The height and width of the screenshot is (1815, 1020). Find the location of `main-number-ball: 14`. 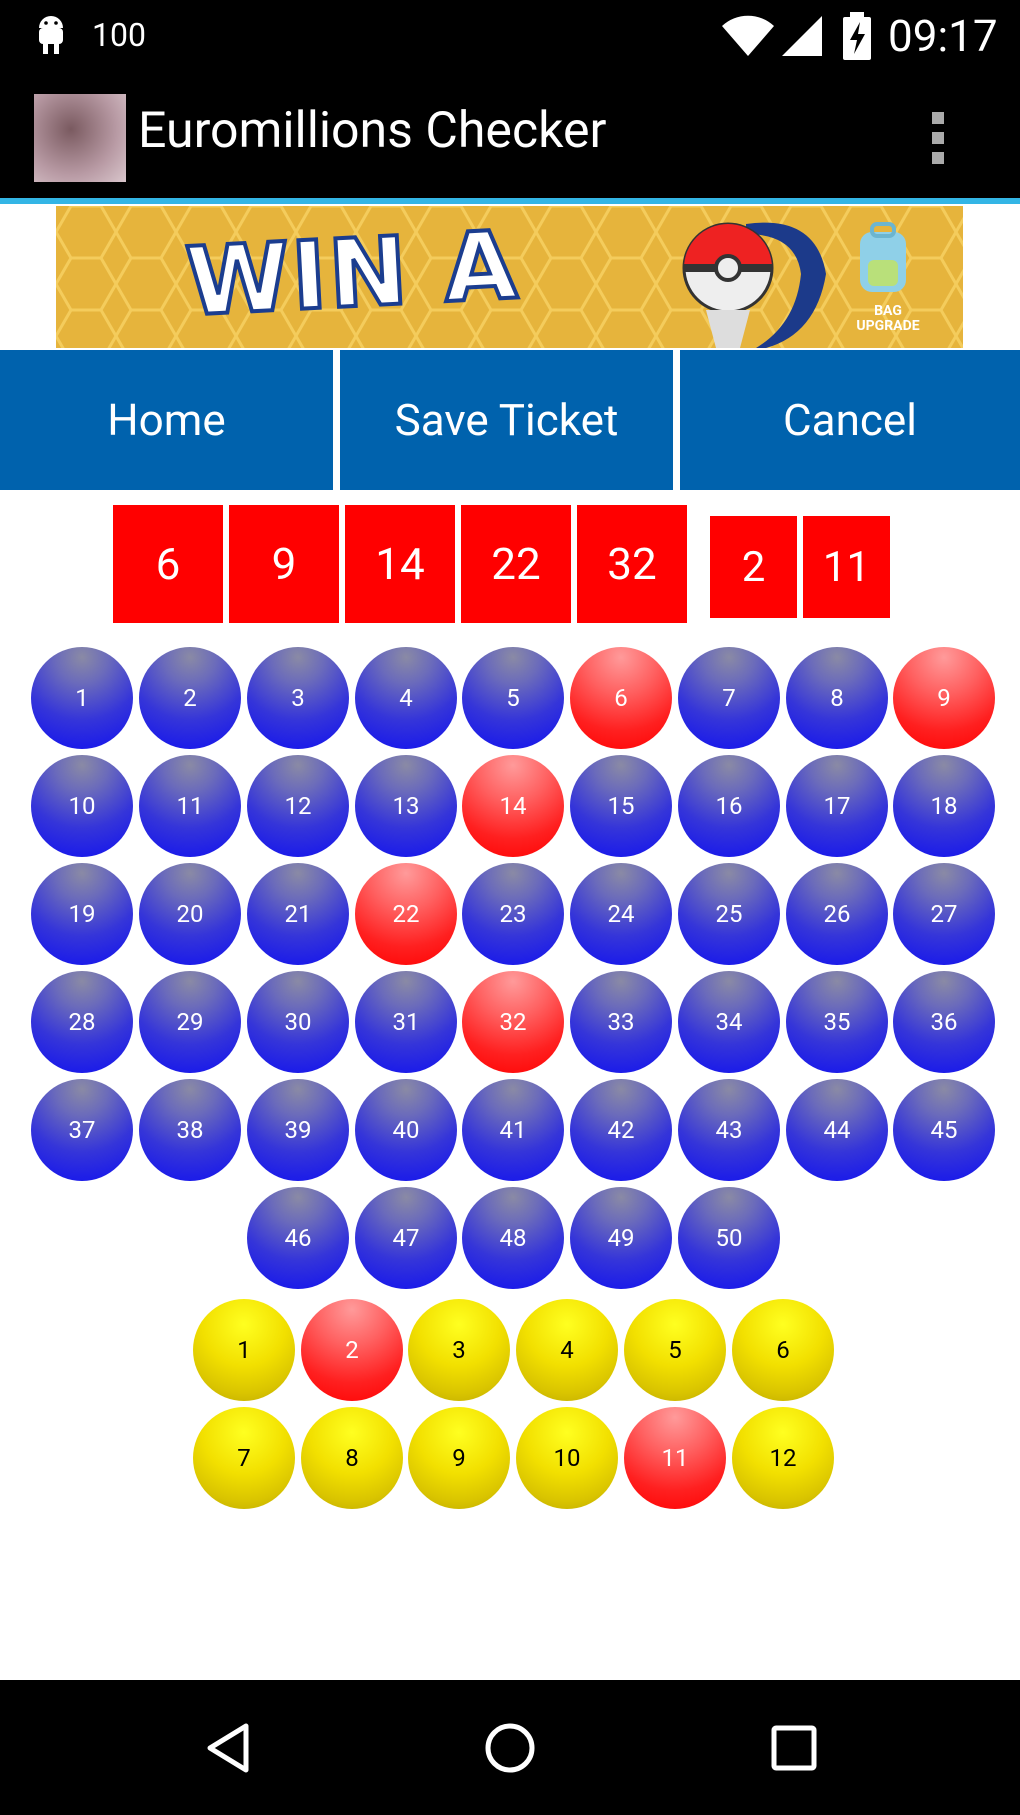

main-number-ball: 14 is located at coordinates (513, 806).